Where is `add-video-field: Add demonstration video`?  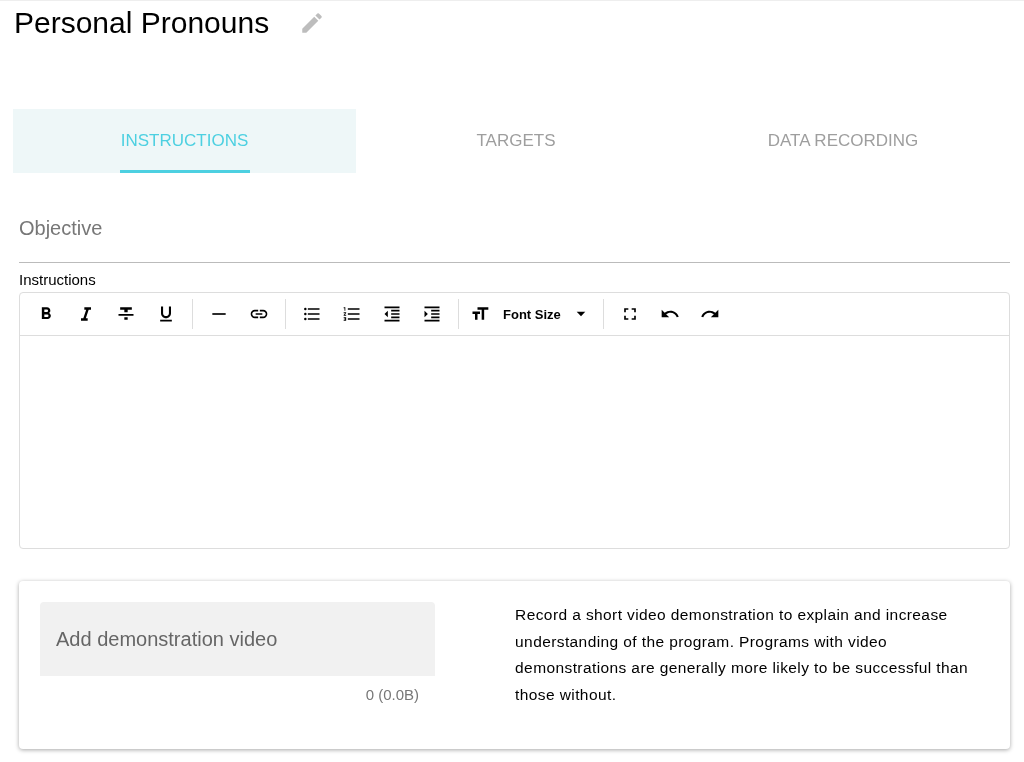
add-video-field: Add demonstration video is located at coordinates (238, 639).